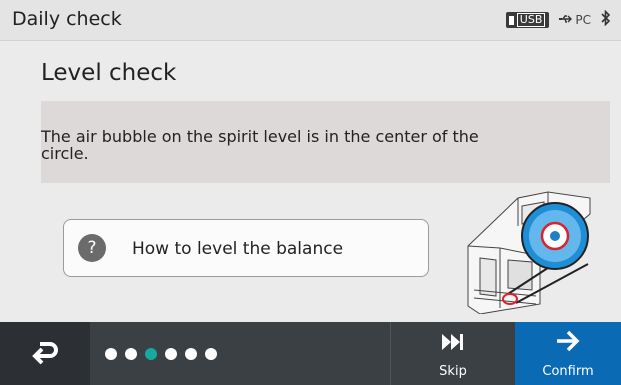 The image size is (621, 385). I want to click on skip-label: Skip, so click(453, 371).